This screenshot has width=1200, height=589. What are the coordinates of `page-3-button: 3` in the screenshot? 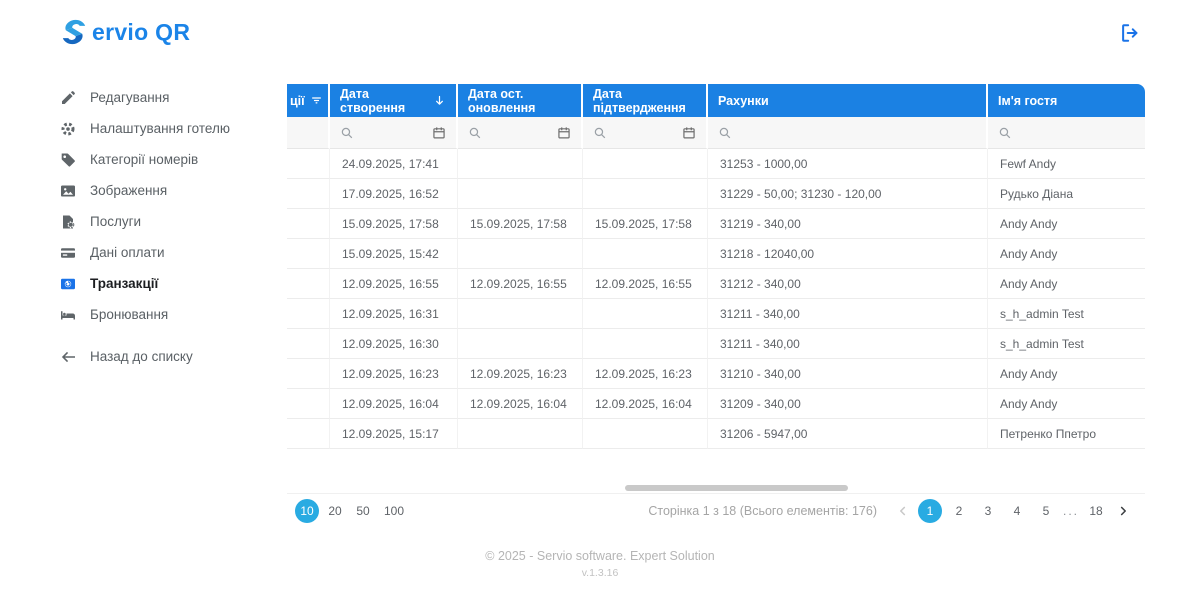 It's located at (988, 511).